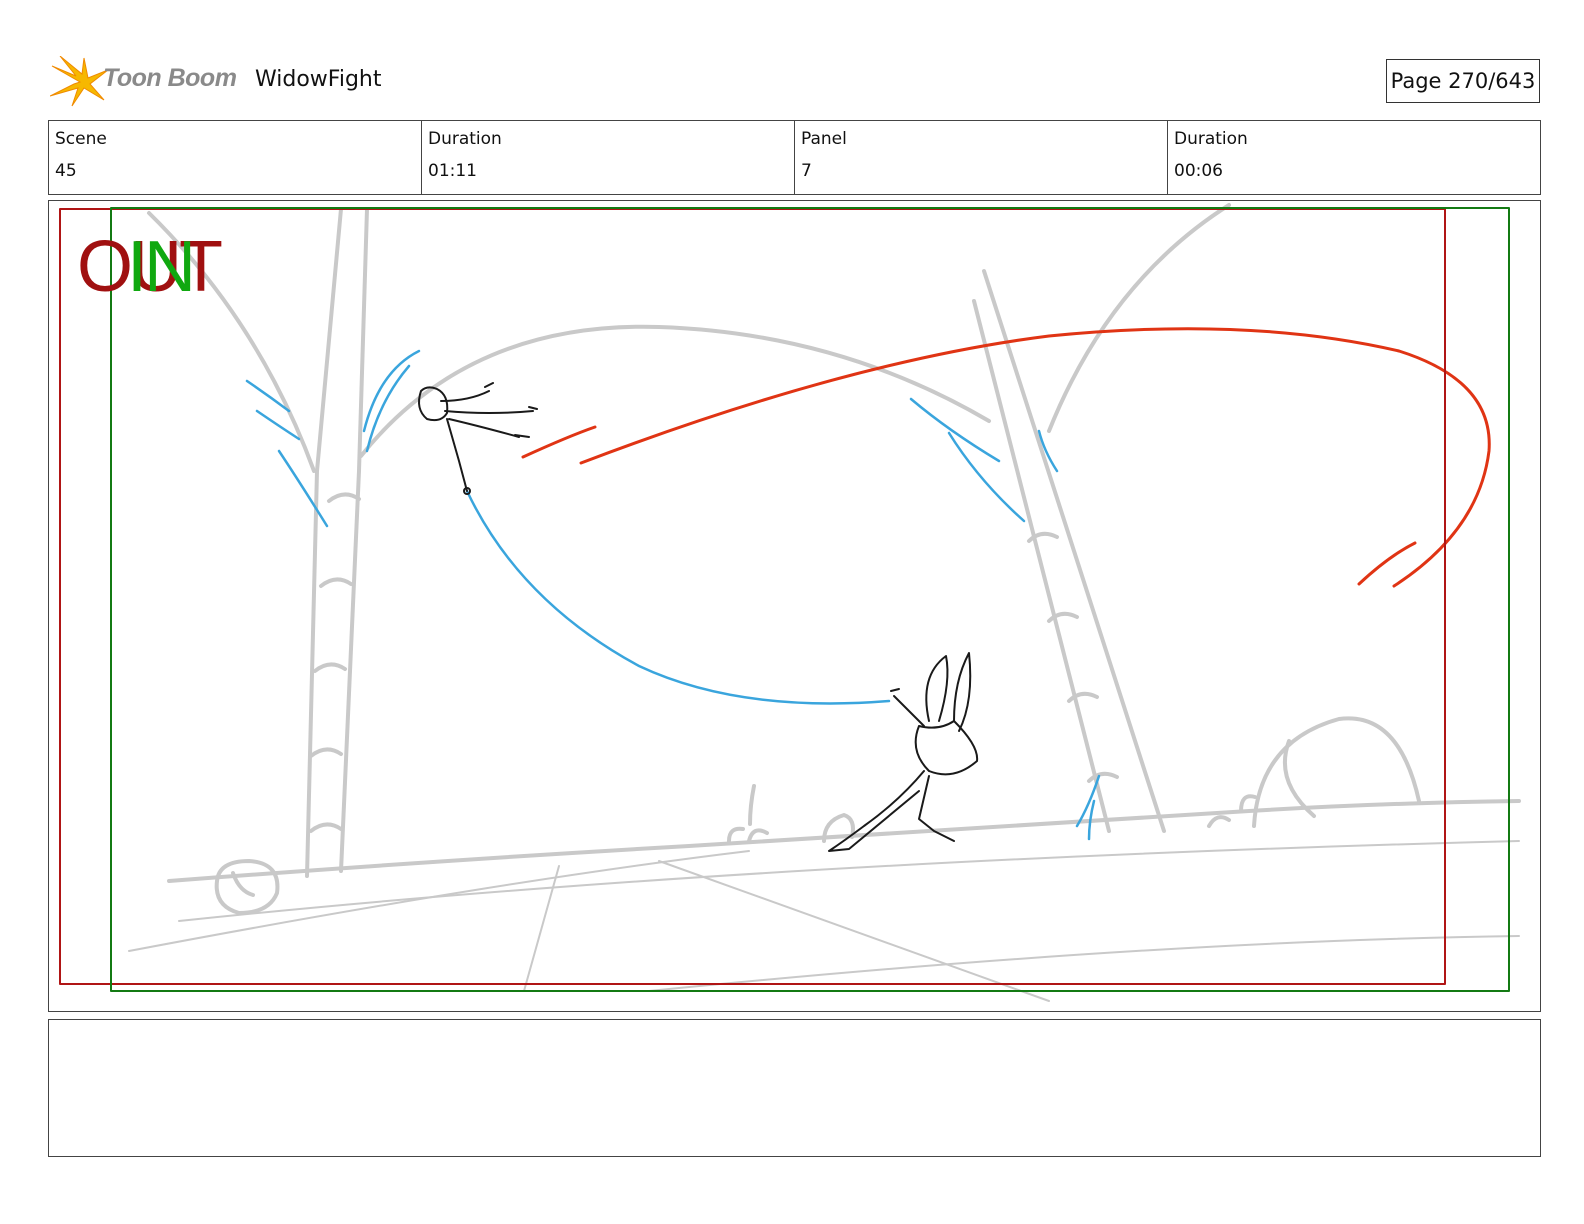  What do you see at coordinates (824, 139) in the screenshot?
I see `panel-label: Panel` at bounding box center [824, 139].